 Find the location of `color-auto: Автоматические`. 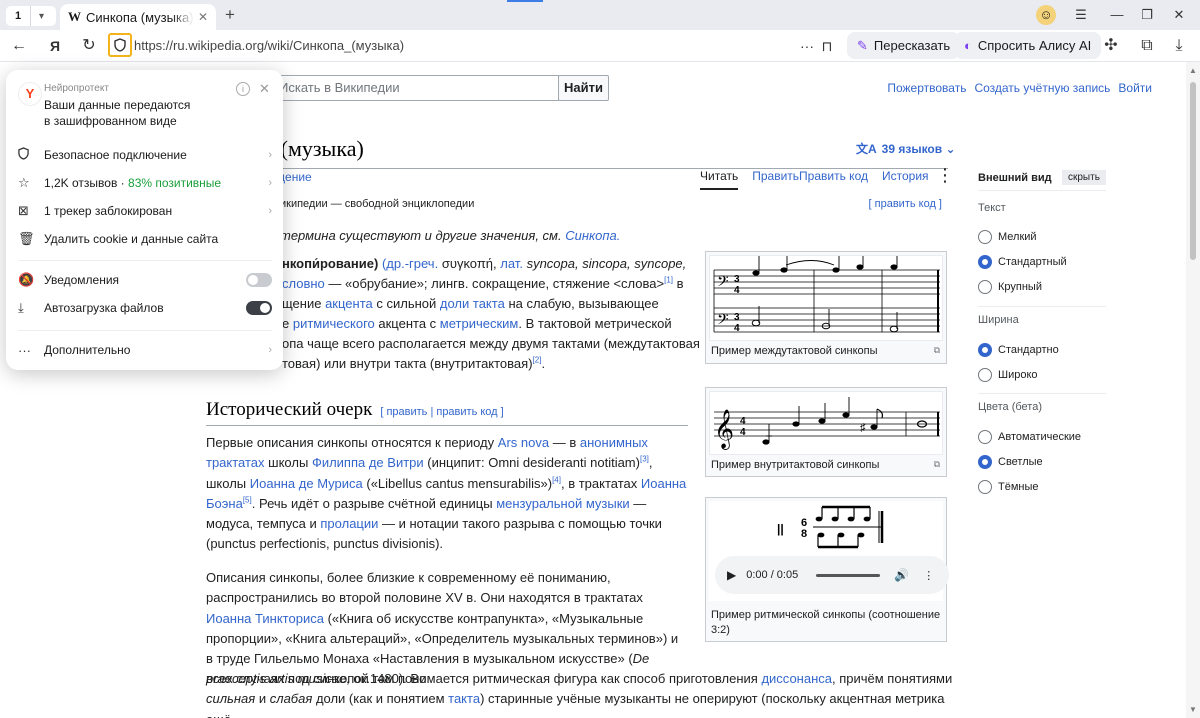

color-auto: Автоматические is located at coordinates (1029, 437).